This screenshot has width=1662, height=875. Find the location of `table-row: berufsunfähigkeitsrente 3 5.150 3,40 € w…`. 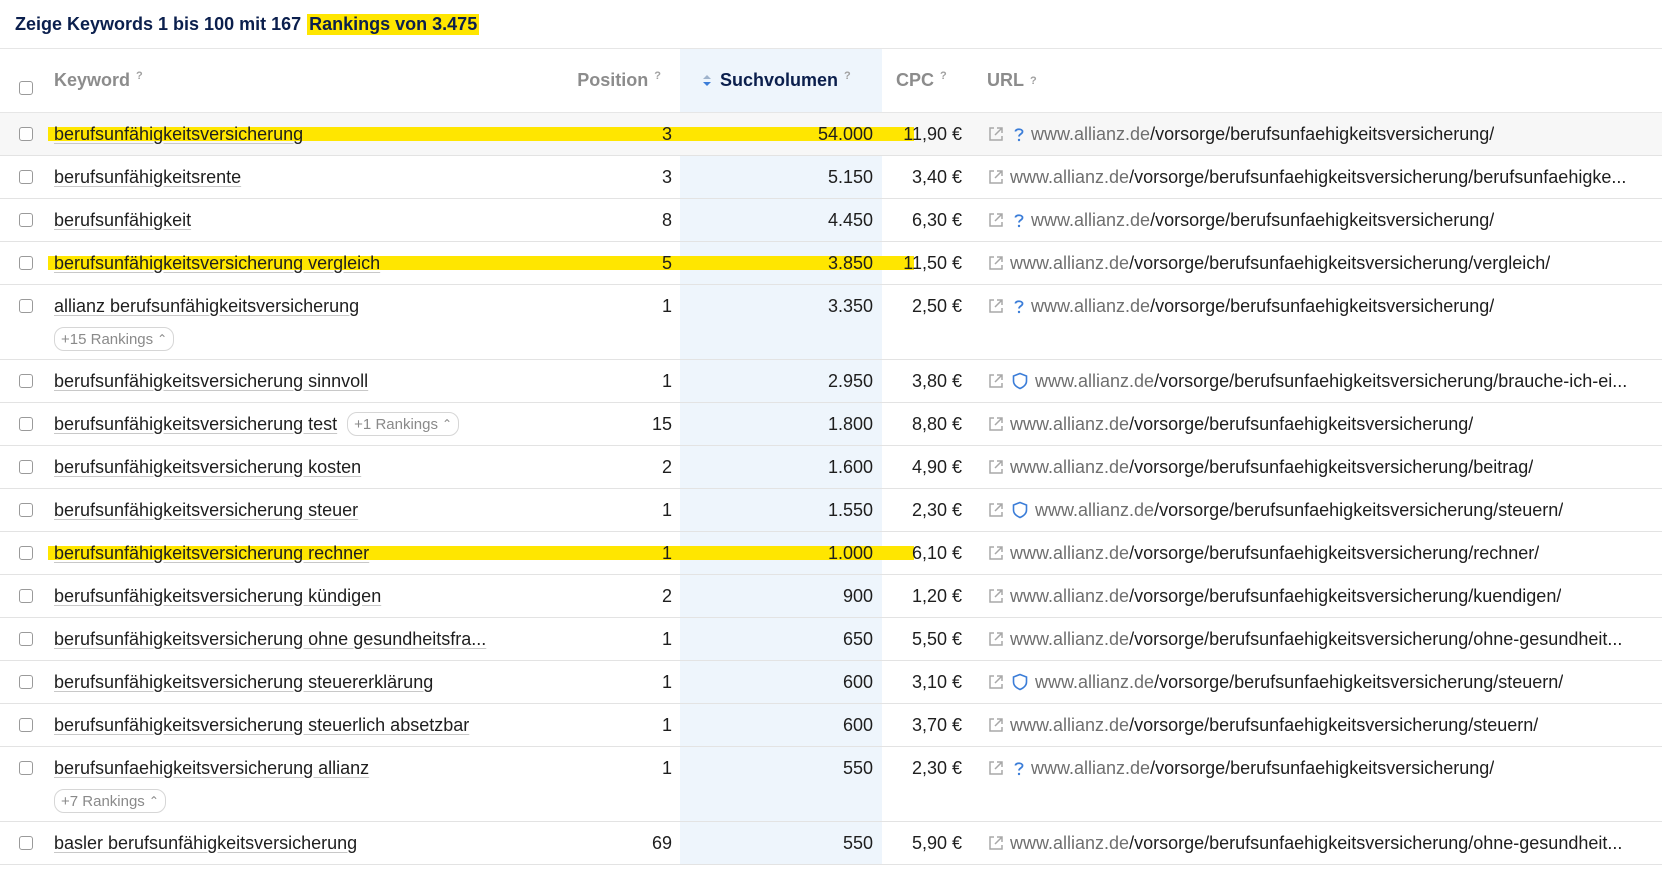

table-row: berufsunfähigkeitsrente 3 5.150 3,40 € w… is located at coordinates (831, 177).